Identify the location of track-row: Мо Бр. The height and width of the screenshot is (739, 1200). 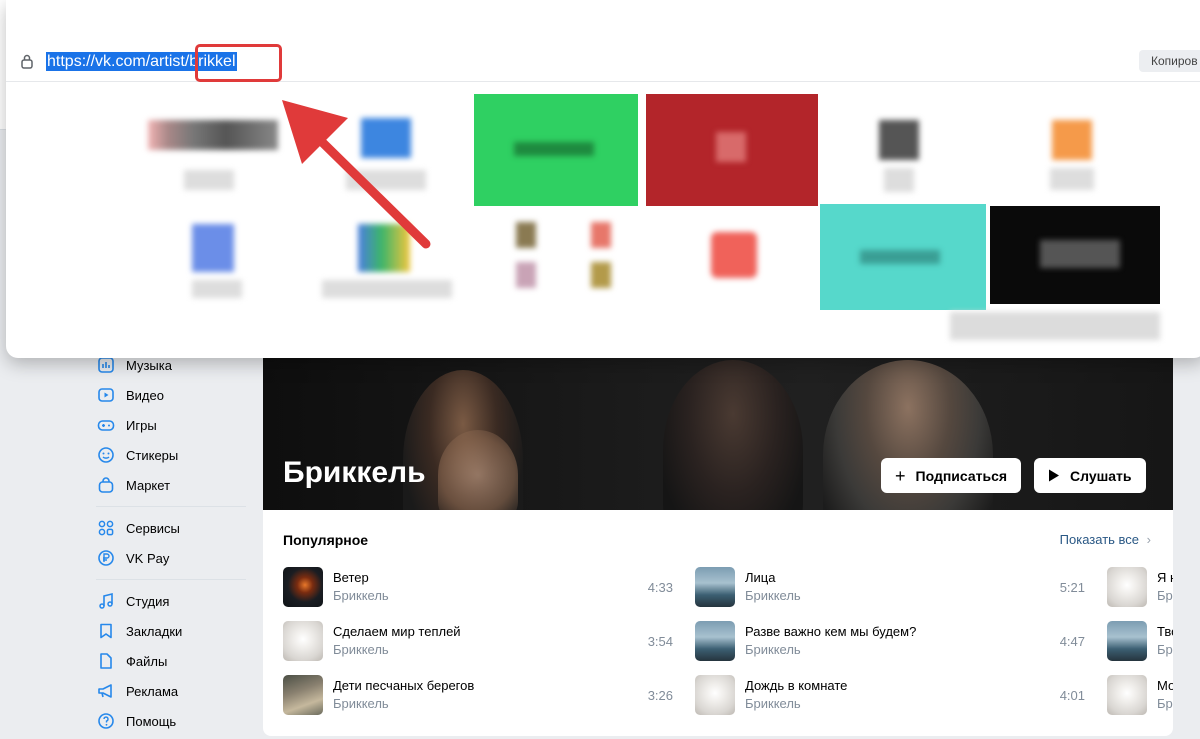
(1140, 695).